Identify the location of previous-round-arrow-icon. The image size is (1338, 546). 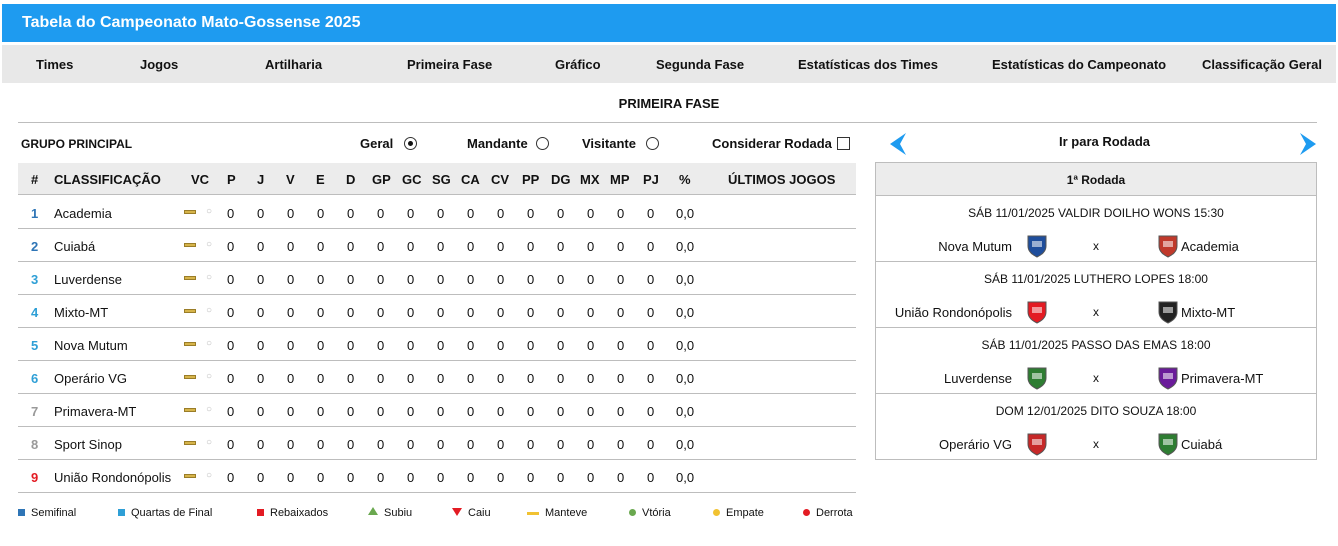
(899, 144).